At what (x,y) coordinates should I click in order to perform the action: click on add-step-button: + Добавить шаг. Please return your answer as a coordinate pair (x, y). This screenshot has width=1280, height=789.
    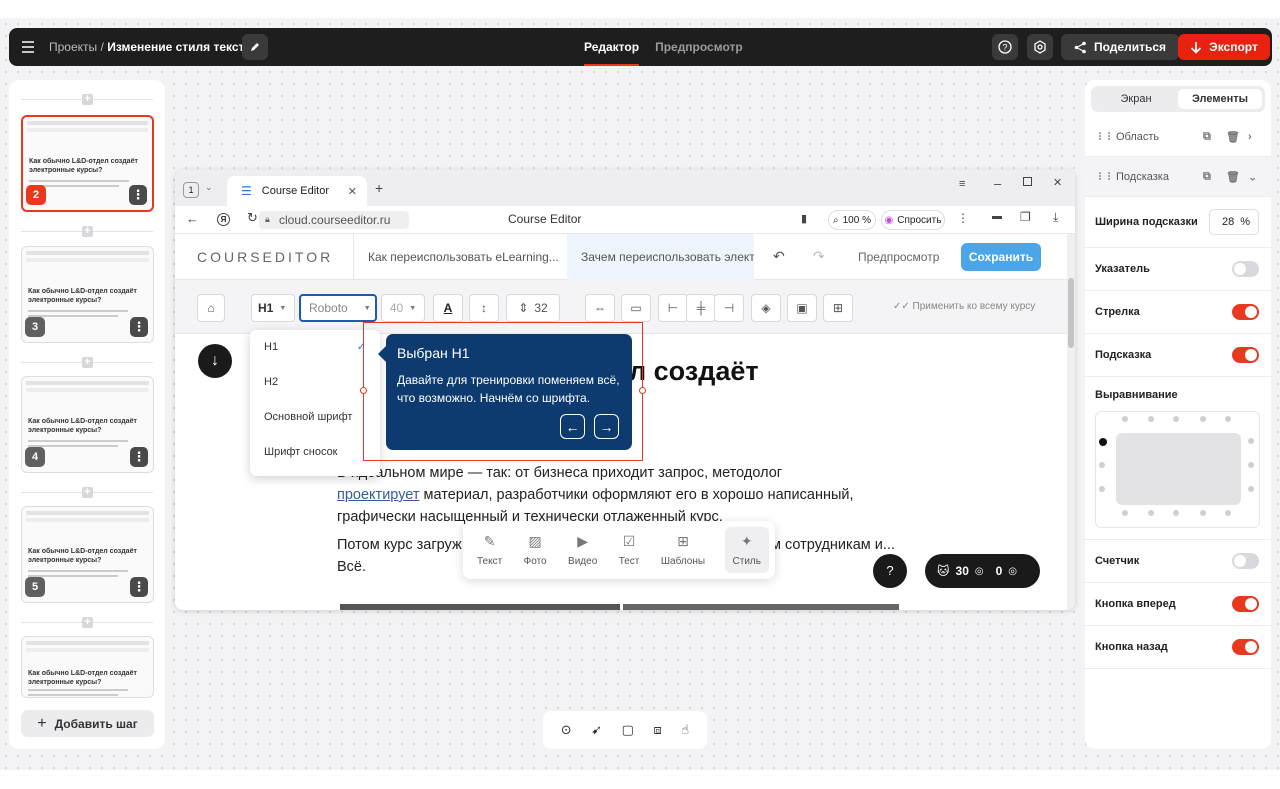
    Looking at the image, I should click on (87, 723).